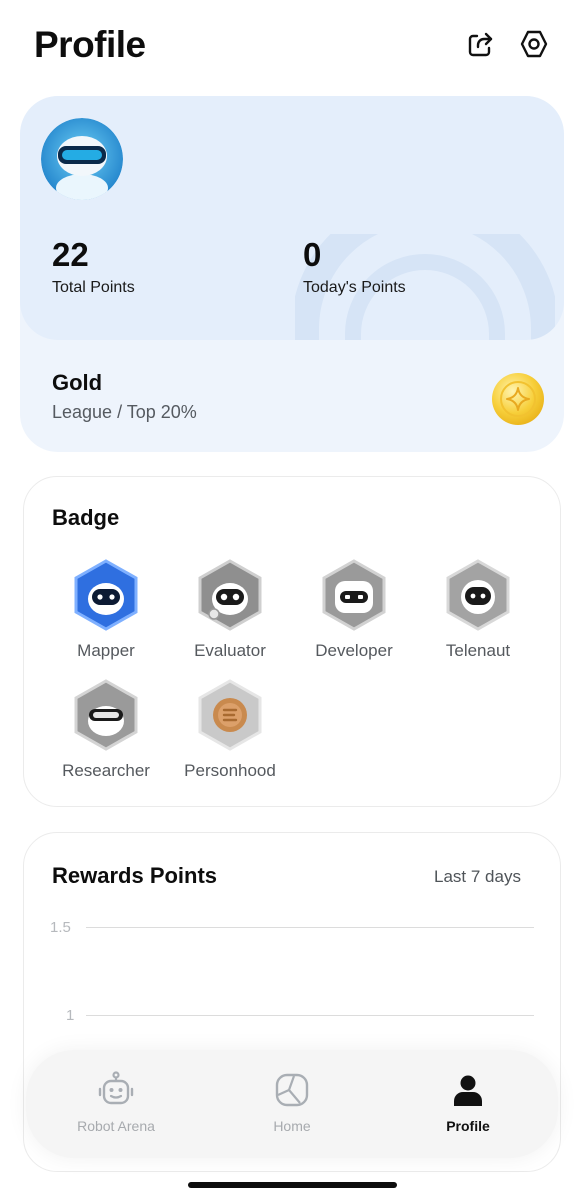 Image resolution: width=584 pixels, height=1200 pixels. I want to click on badge-label: Developer, so click(354, 650).